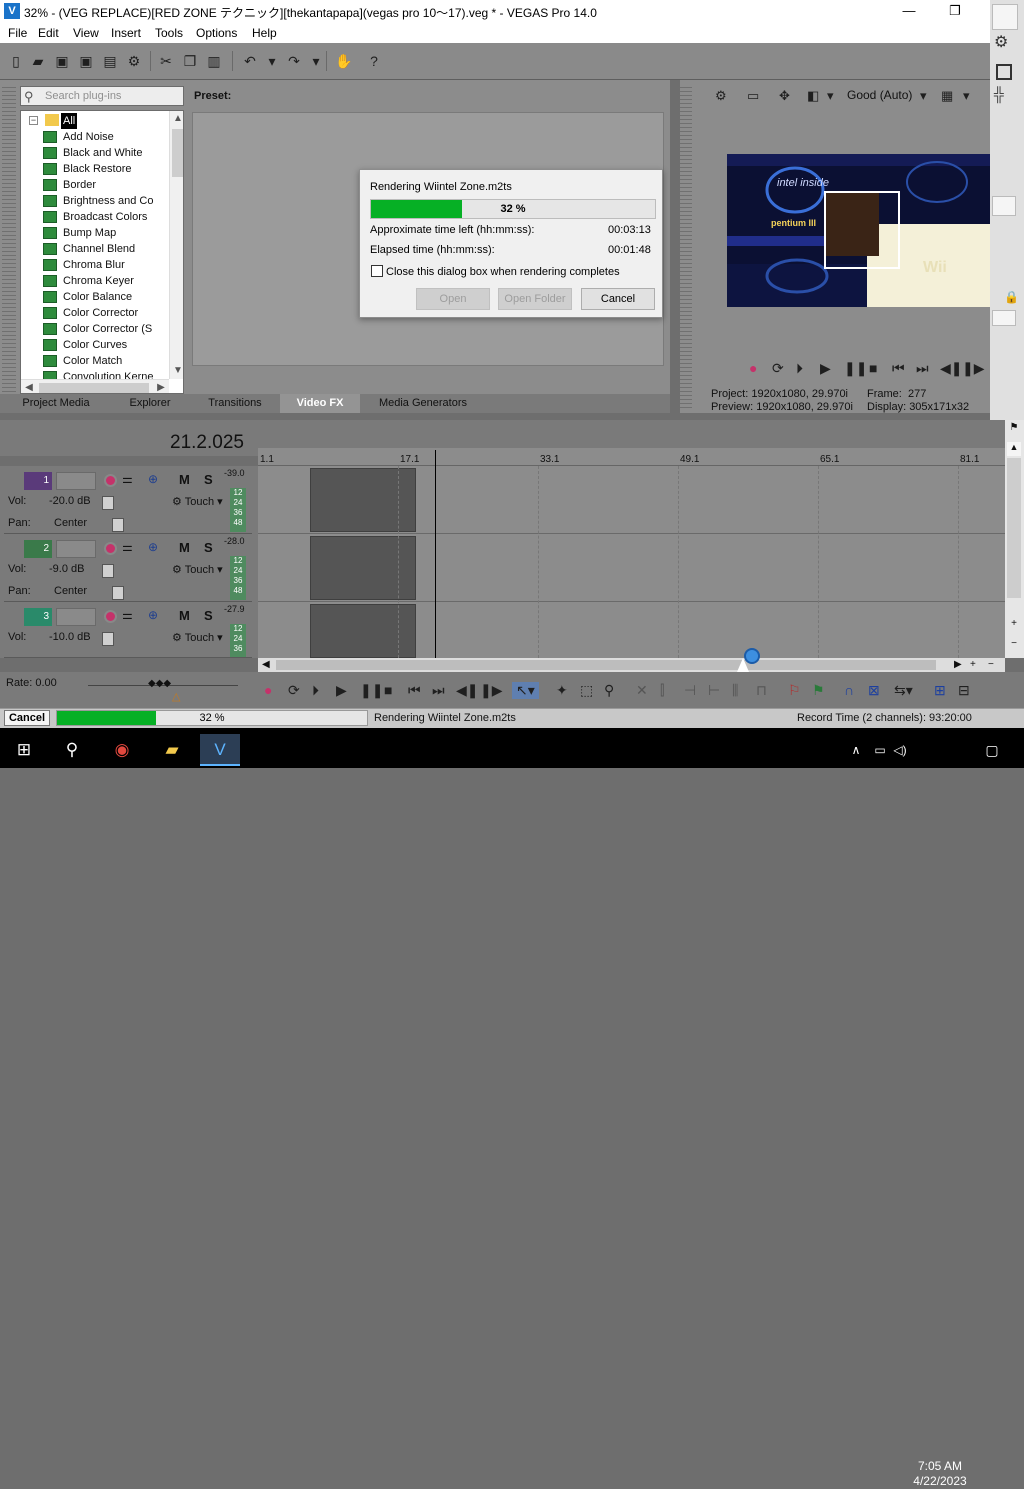 Image resolution: width=1024 pixels, height=1489 pixels. What do you see at coordinates (214, 61) in the screenshot?
I see `paste-icon: ▥` at bounding box center [214, 61].